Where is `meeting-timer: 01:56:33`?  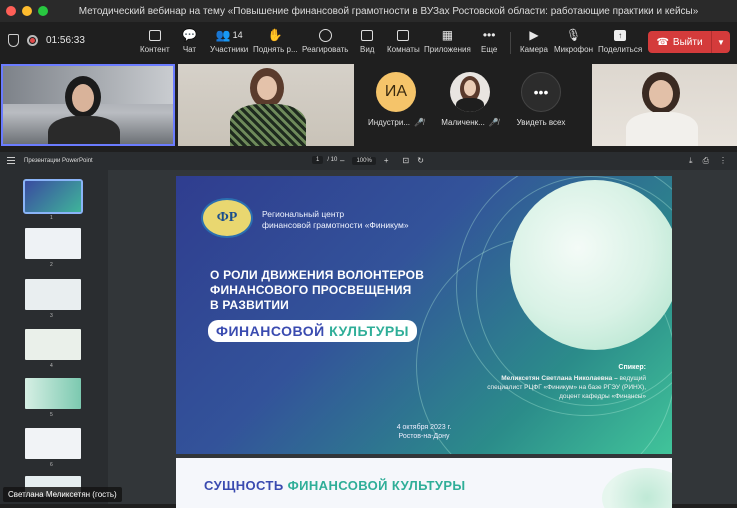
meeting-timer: 01:56:33 is located at coordinates (65, 40).